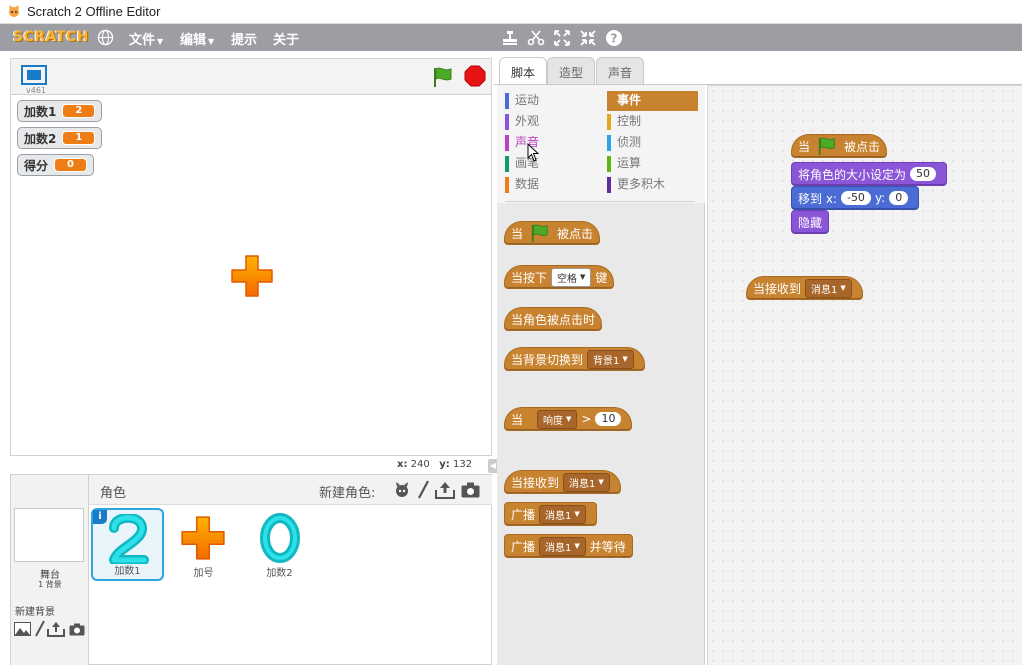 The width and height of the screenshot is (1022, 665). What do you see at coordinates (601, 144) in the screenshot?
I see `category-selector: 运动 外观 声音 画笔 数据 事件 控制 侦测 运算 更多积木` at bounding box center [601, 144].